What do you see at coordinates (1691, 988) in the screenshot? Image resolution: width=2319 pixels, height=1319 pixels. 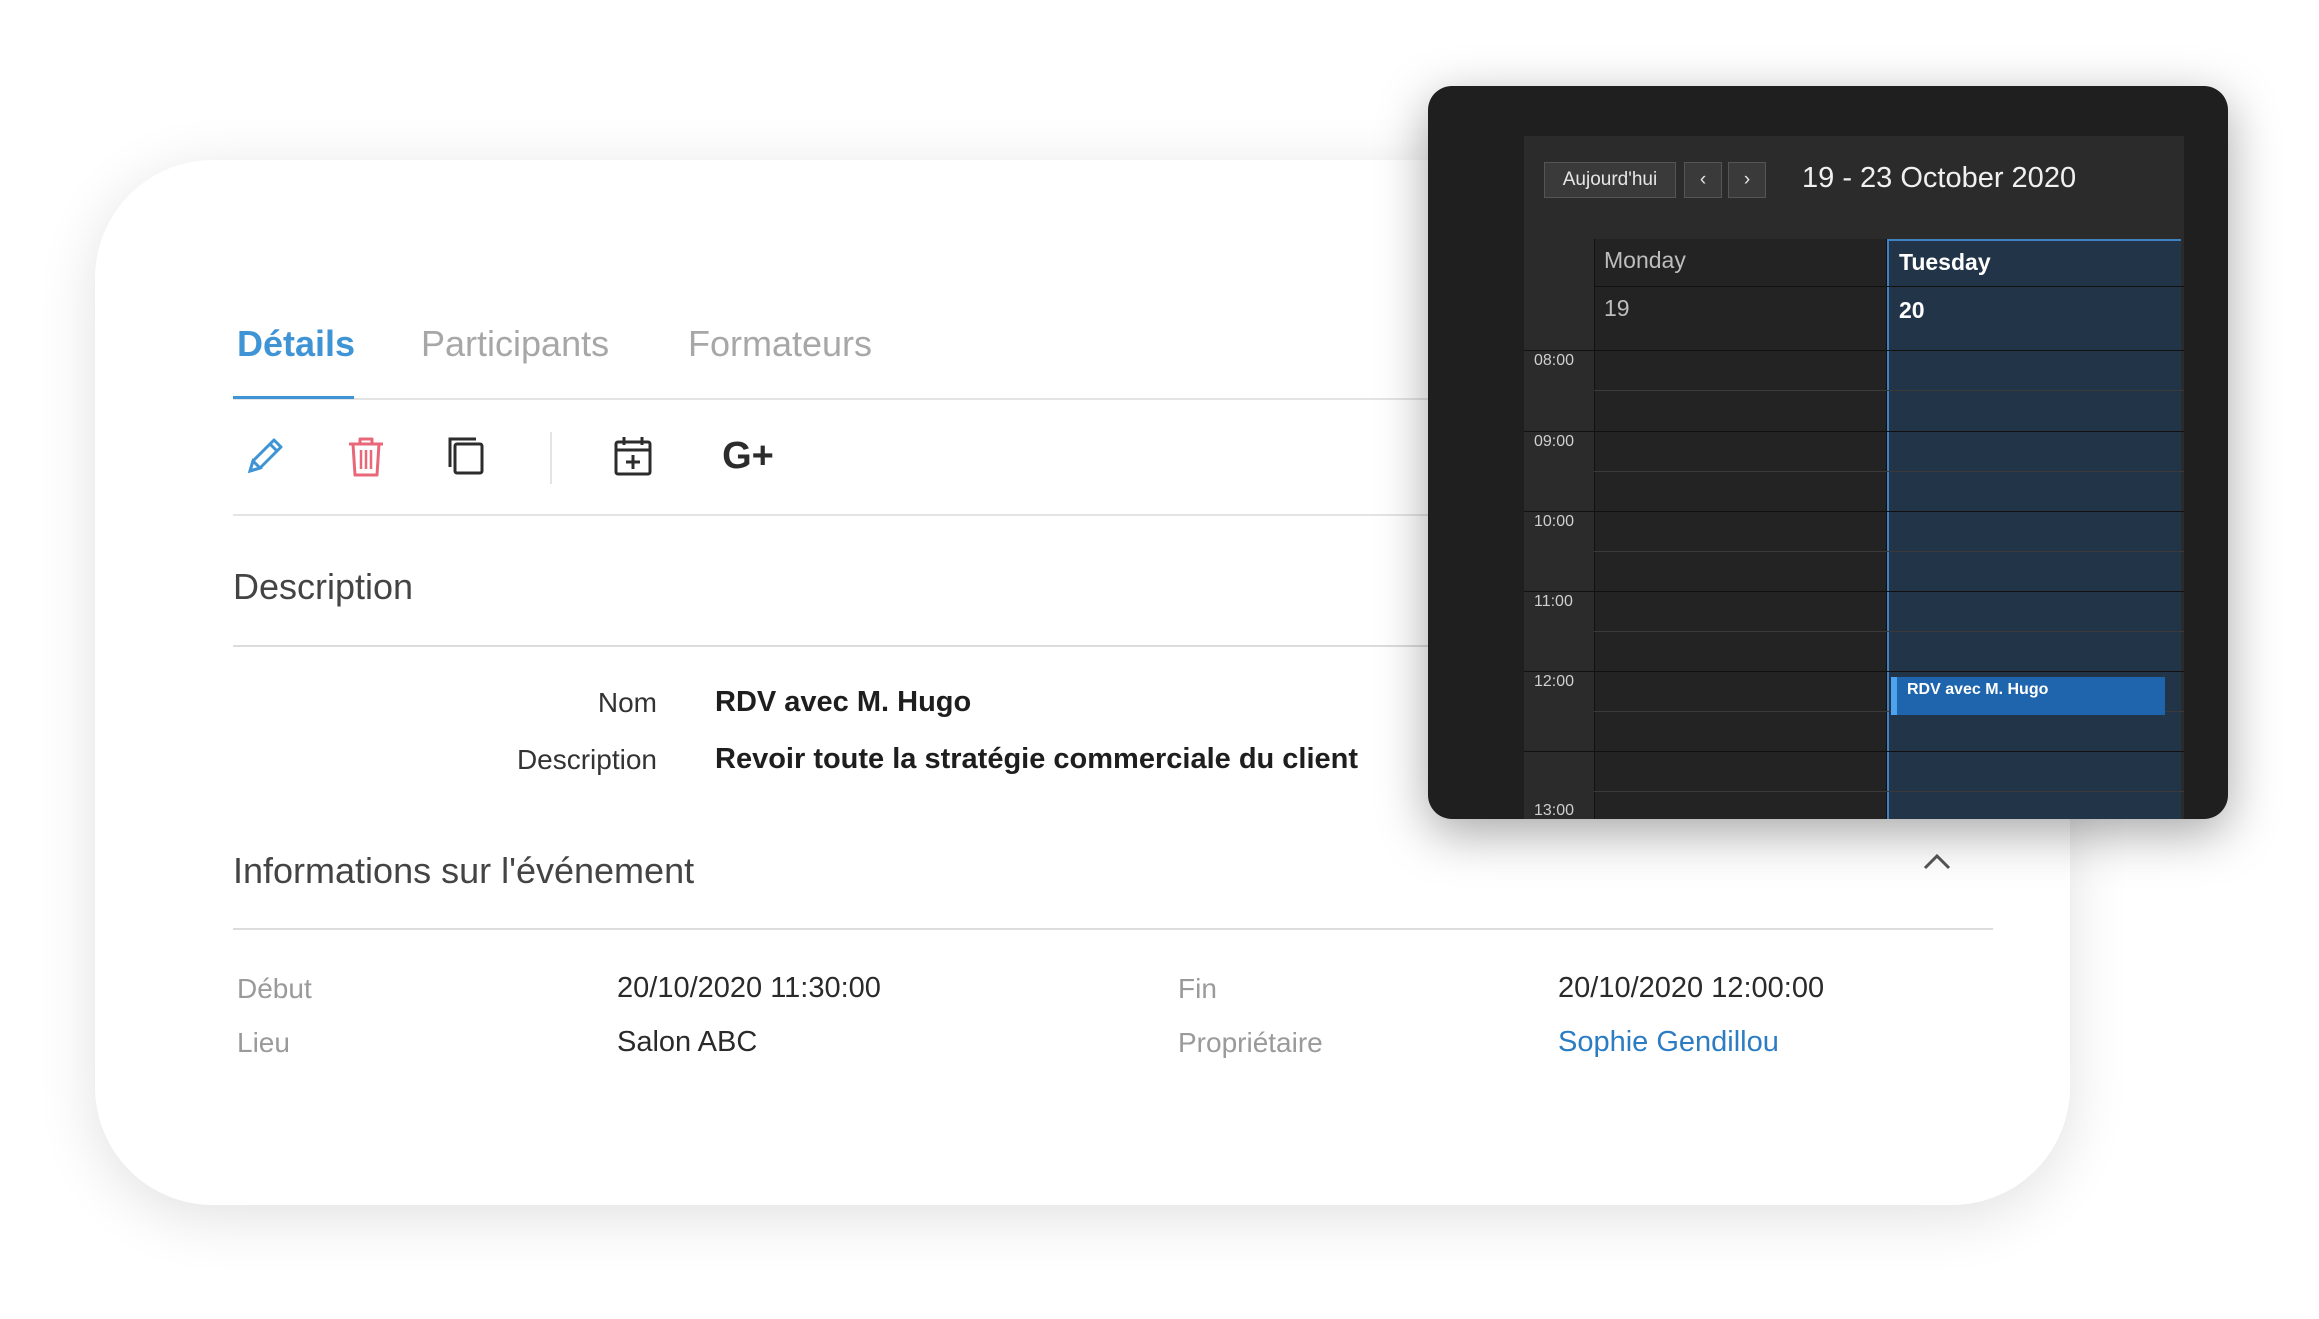 I see `end-value: 20/10/2020 12:00:00` at bounding box center [1691, 988].